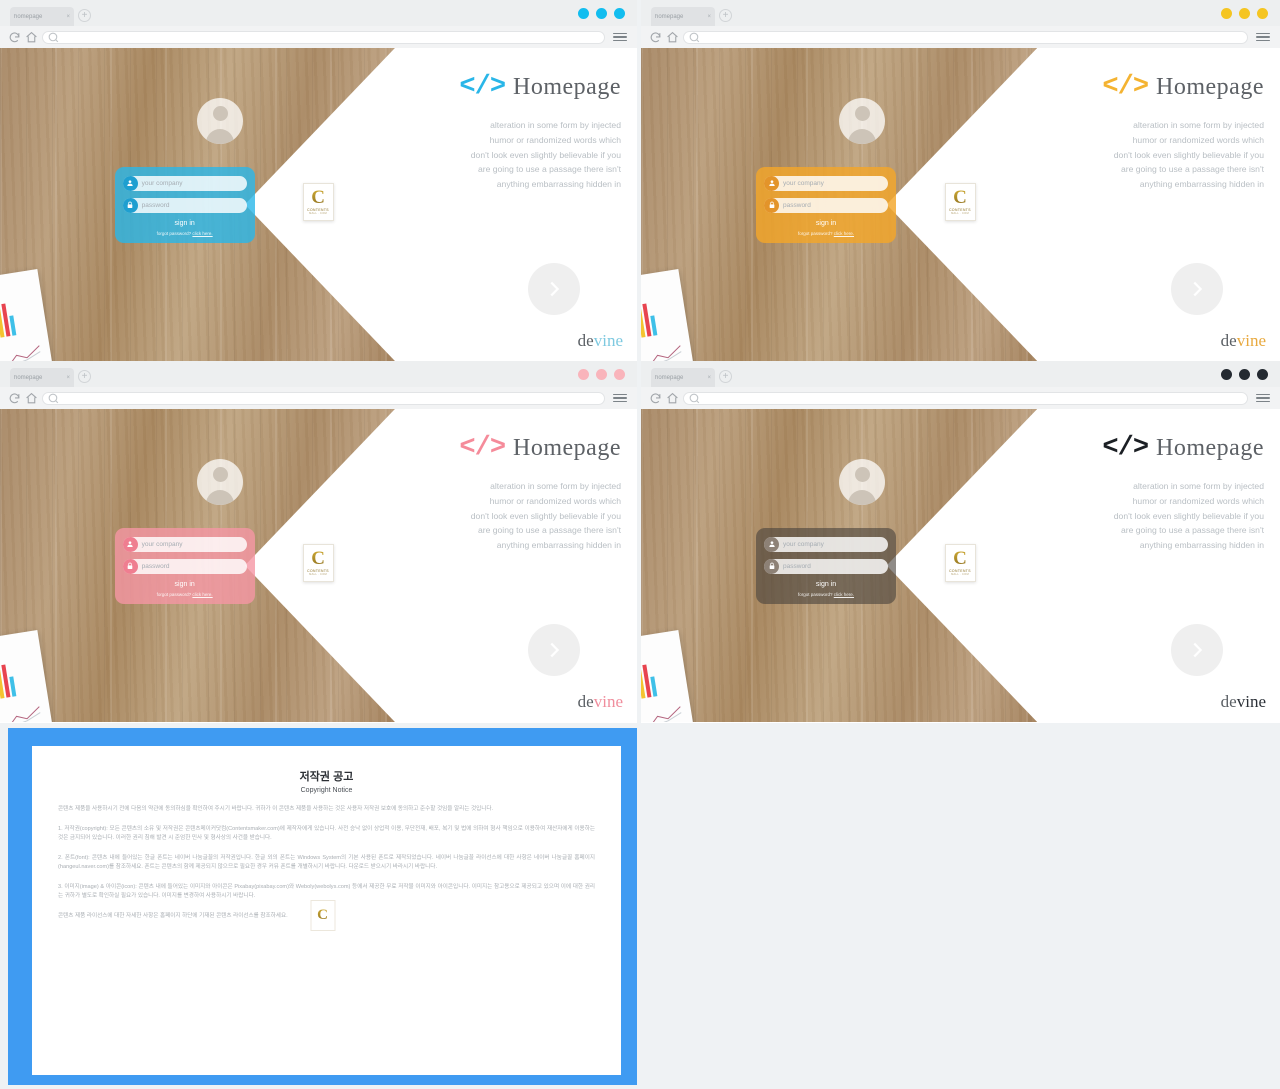 The height and width of the screenshot is (1089, 1280). Describe the element at coordinates (600, 341) in the screenshot. I see `footer-brand: devine` at that location.